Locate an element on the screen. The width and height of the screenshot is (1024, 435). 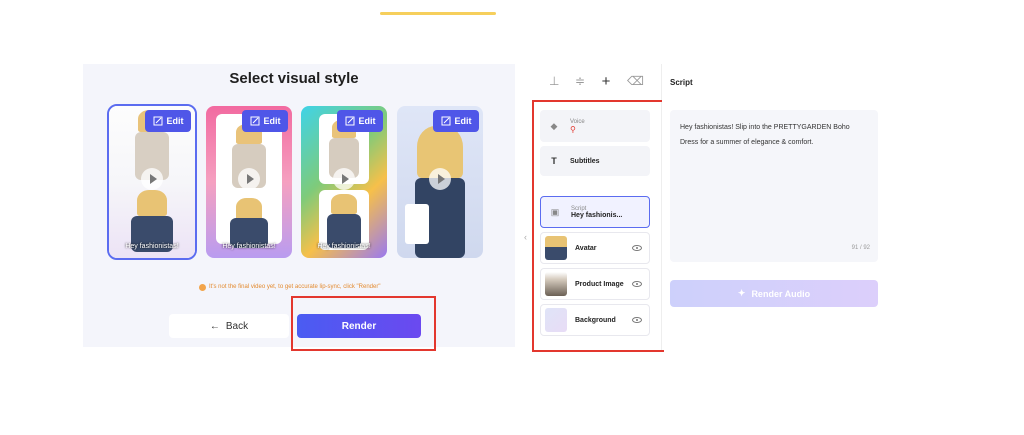
render-audio-button: ✦ Render Audio is located at coordinates (774, 293).